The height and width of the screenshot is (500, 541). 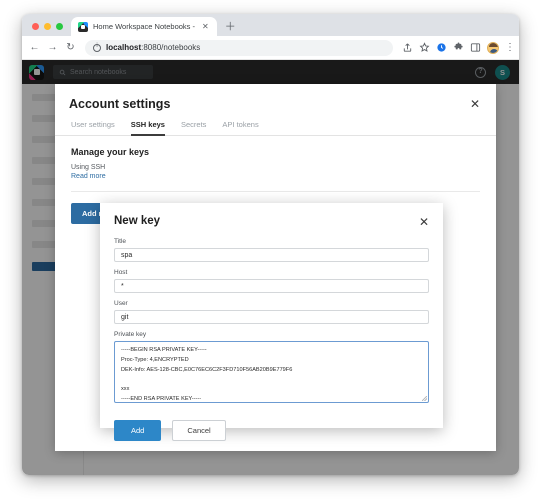 I want to click on private-key-field-label: Private key, so click(x=130, y=334).